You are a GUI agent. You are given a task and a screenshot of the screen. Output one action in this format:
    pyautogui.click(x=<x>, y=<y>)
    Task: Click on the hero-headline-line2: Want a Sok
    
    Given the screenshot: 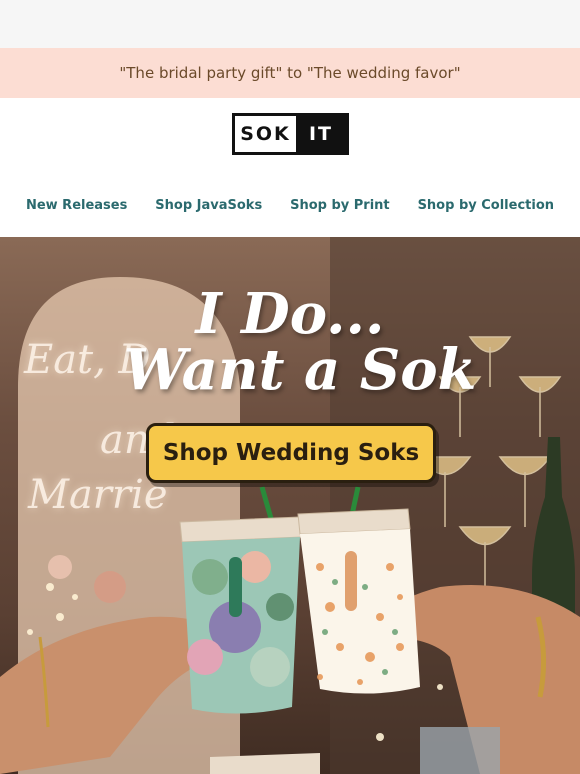 What is the action you would take?
    pyautogui.click(x=300, y=370)
    